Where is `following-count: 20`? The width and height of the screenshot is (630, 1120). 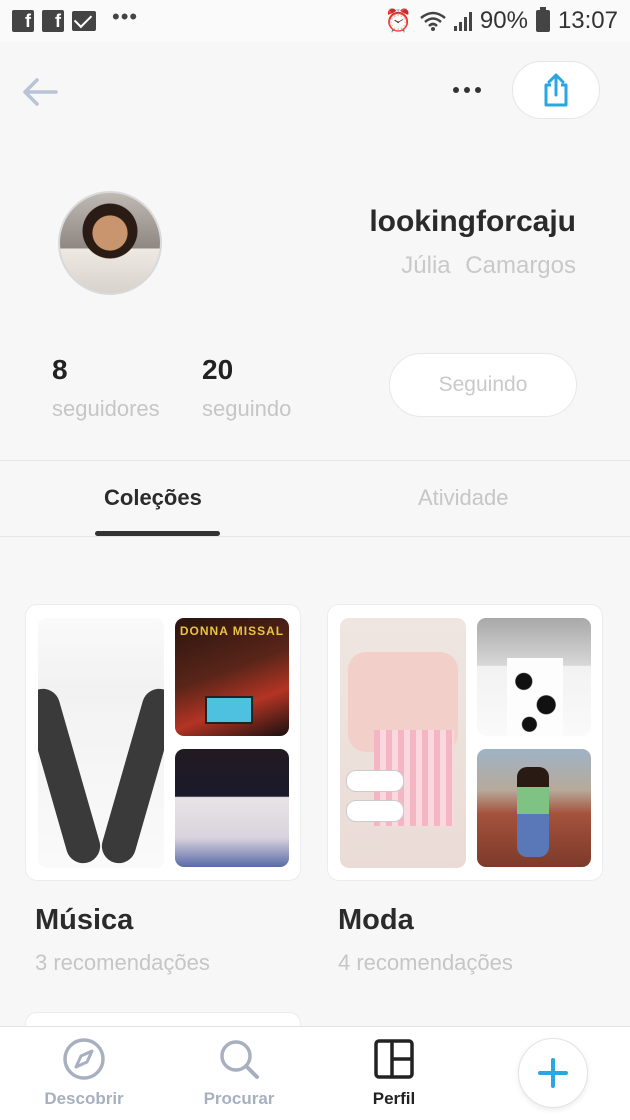 following-count: 20 is located at coordinates (218, 369).